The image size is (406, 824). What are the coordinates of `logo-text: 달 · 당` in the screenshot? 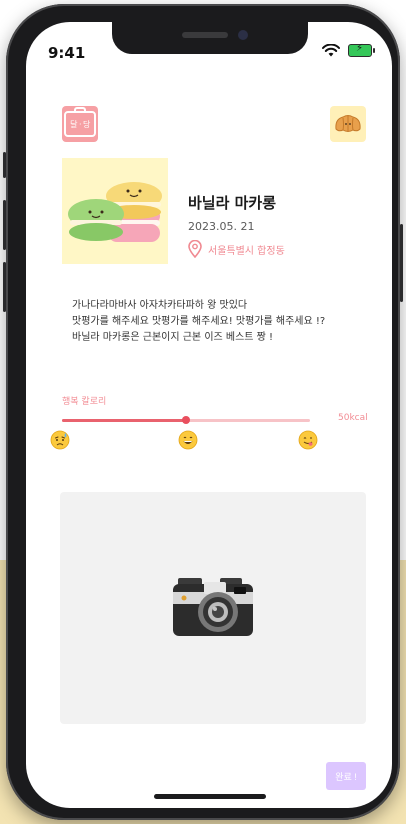 It's located at (80, 122).